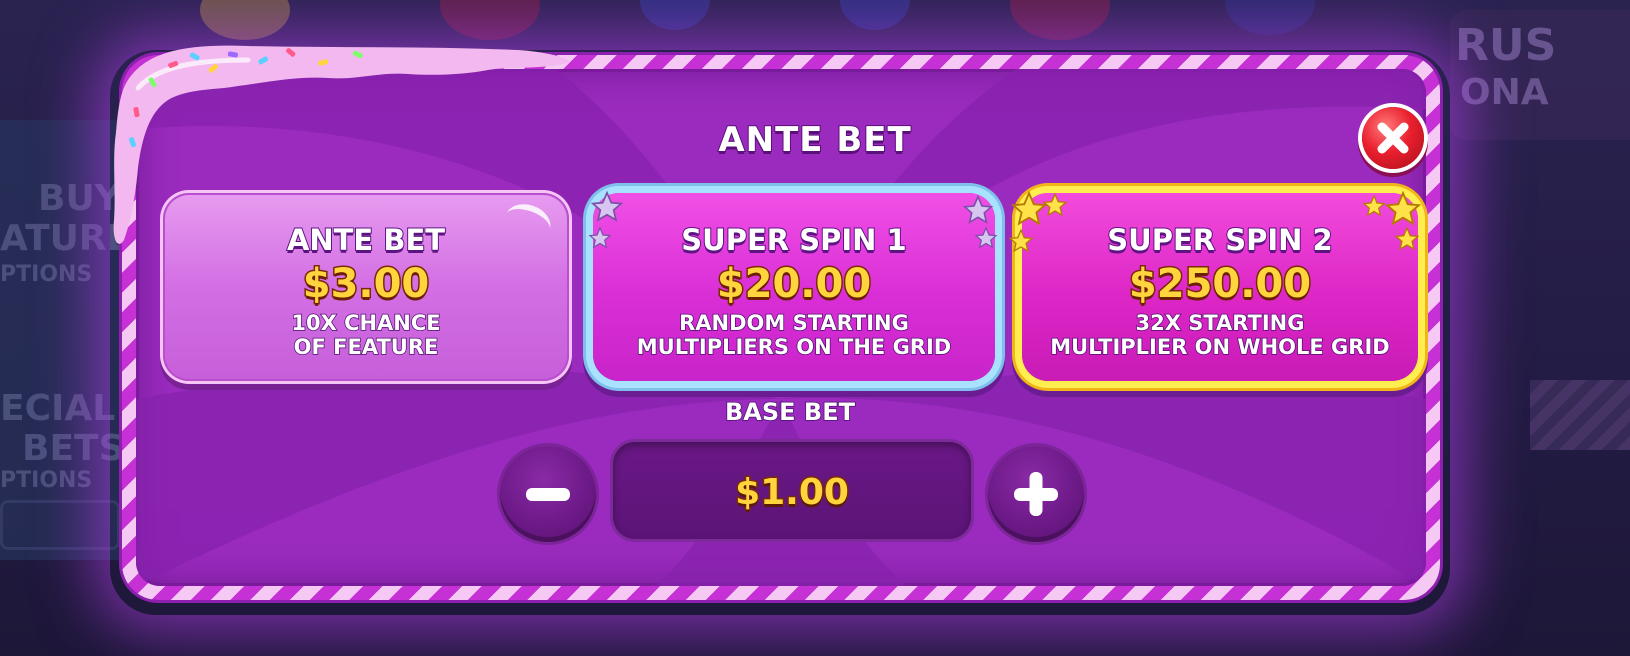  I want to click on base-bet-display: $1.00, so click(792, 490).